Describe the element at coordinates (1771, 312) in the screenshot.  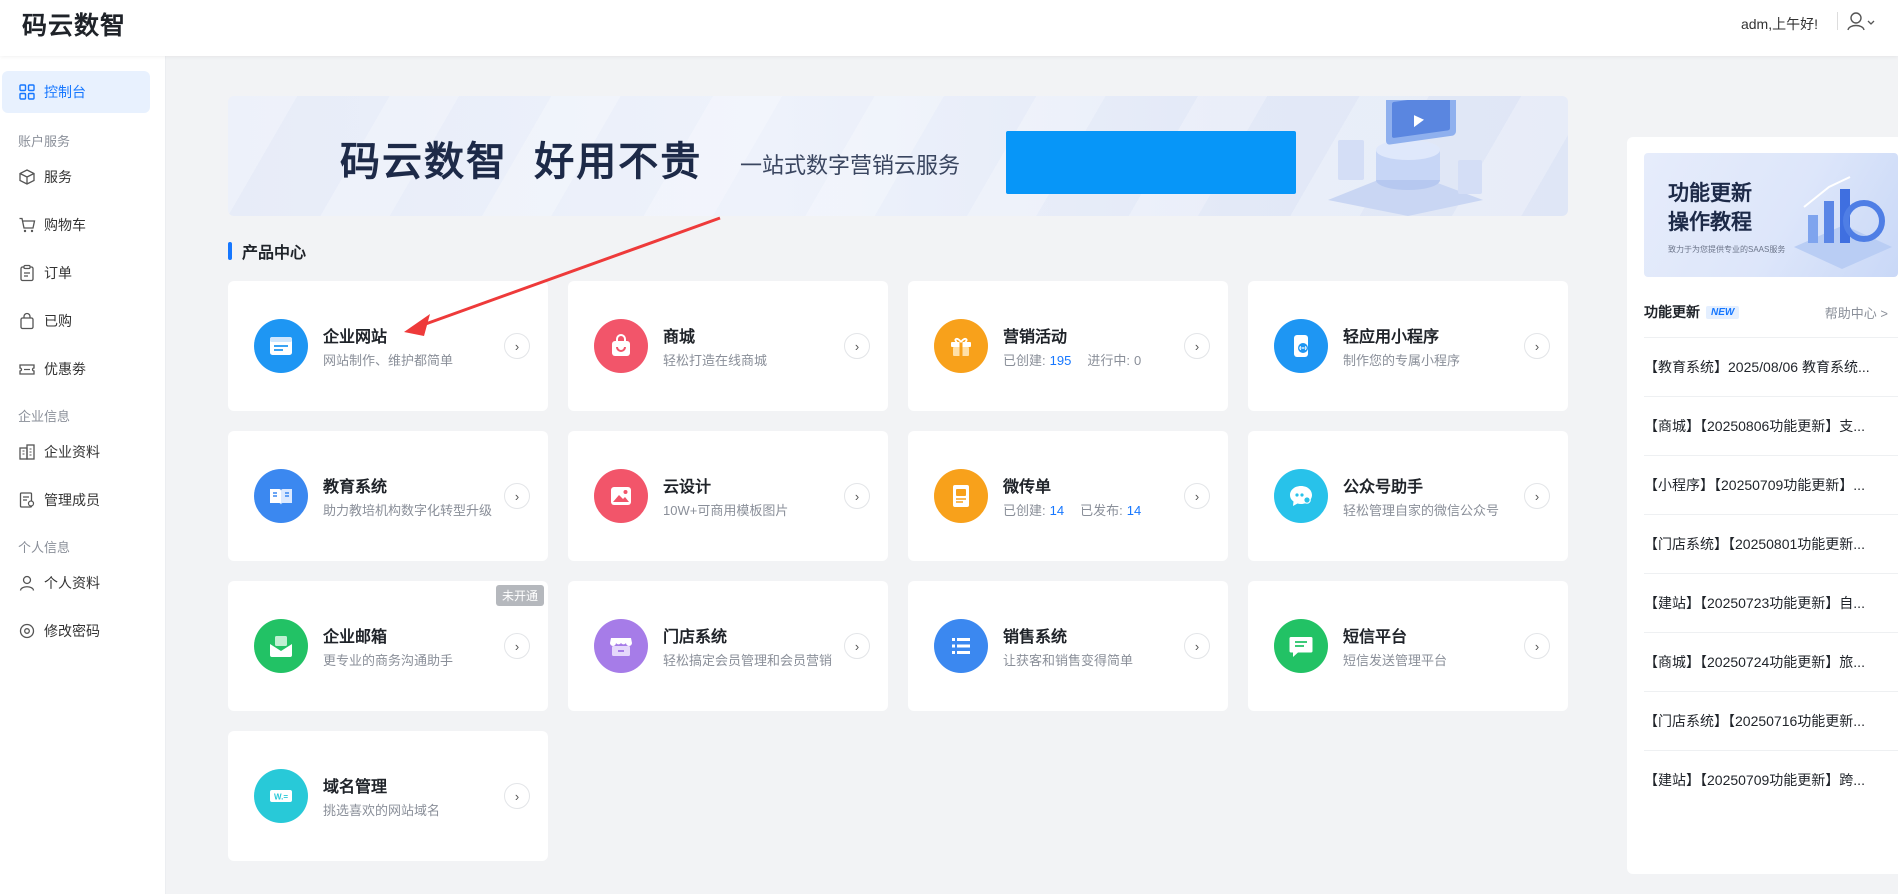
I see `updates-header: 功能更新 NEW 帮助中心 >` at that location.